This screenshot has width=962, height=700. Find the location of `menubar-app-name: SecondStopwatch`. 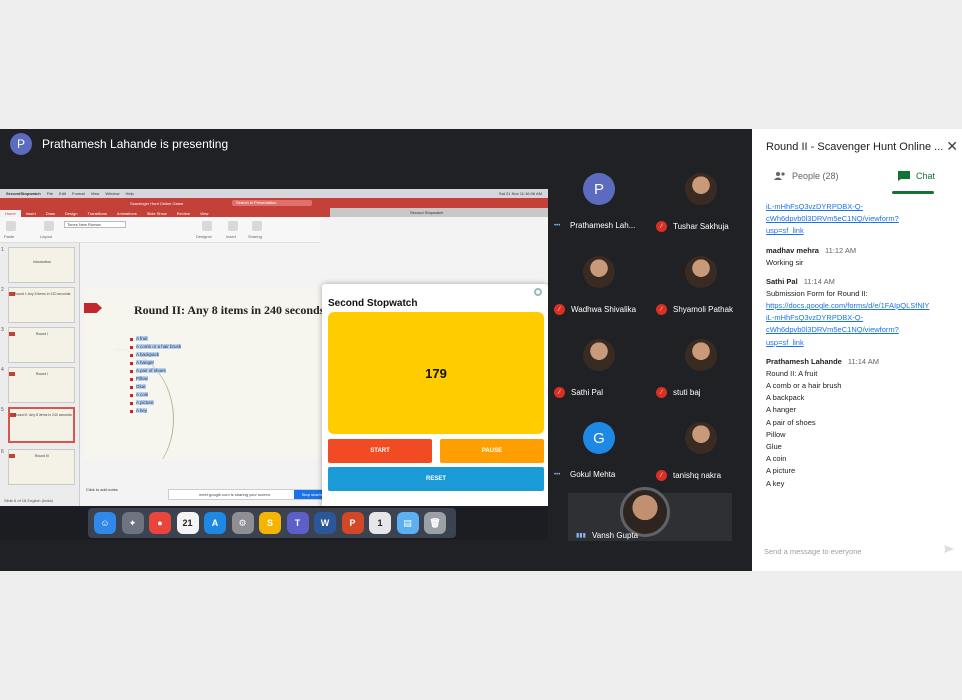

menubar-app-name: SecondStopwatch is located at coordinates (23, 193).